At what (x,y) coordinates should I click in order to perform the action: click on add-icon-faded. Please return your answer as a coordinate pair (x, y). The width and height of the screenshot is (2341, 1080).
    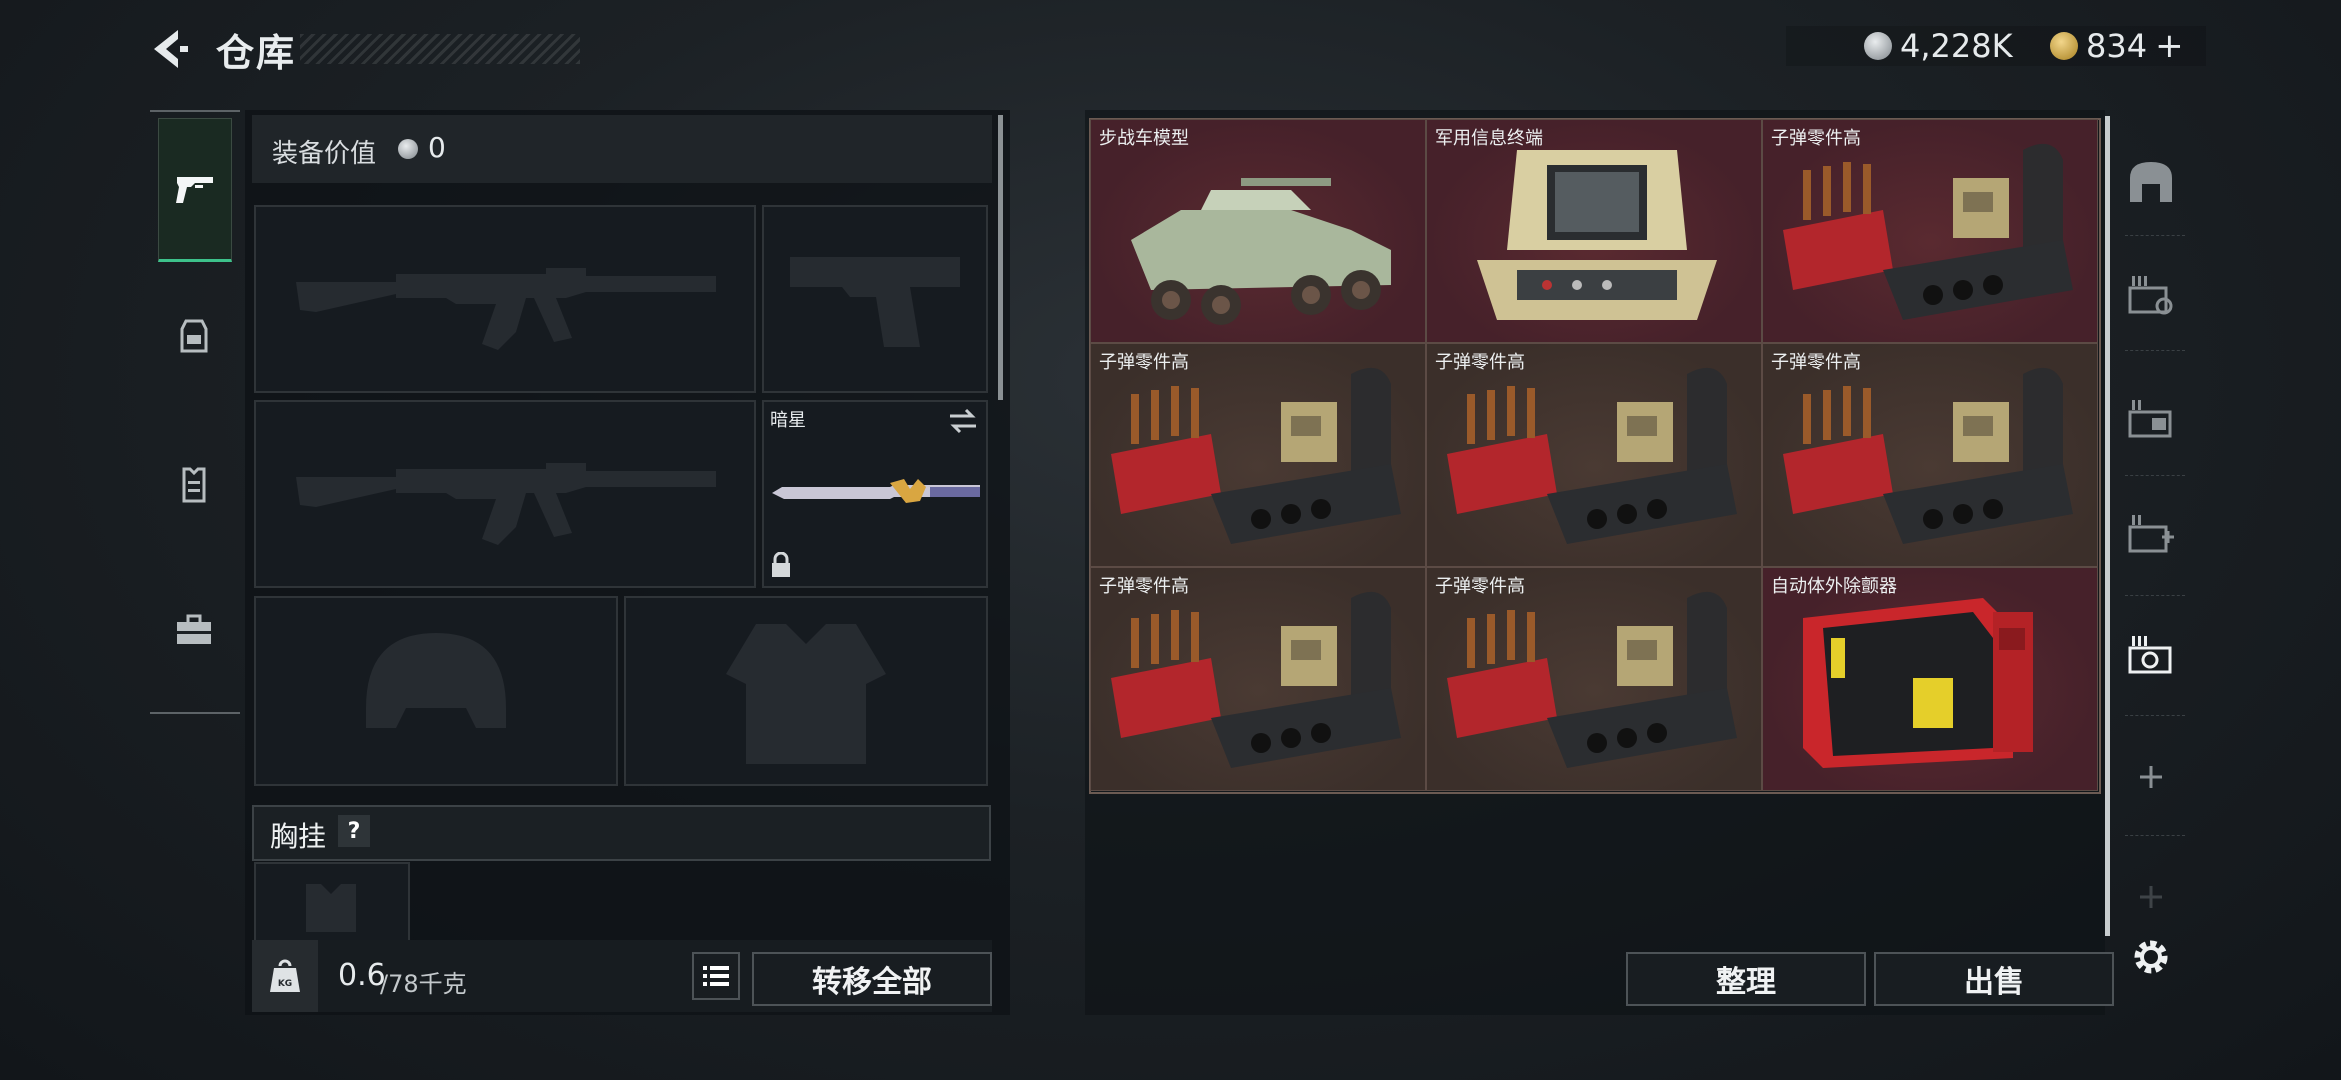
    Looking at the image, I should click on (2151, 897).